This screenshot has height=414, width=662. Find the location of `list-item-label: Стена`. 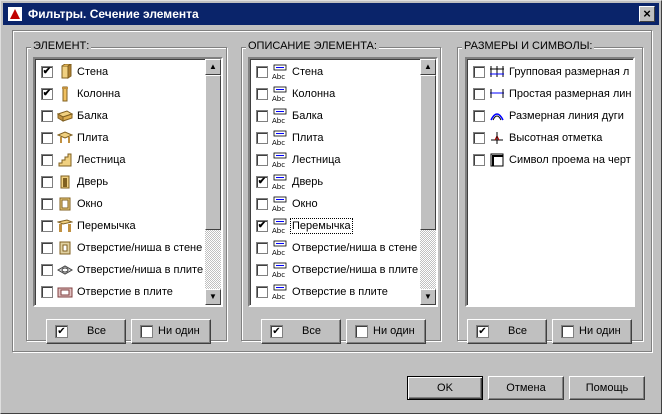

list-item-label: Стена is located at coordinates (93, 72).